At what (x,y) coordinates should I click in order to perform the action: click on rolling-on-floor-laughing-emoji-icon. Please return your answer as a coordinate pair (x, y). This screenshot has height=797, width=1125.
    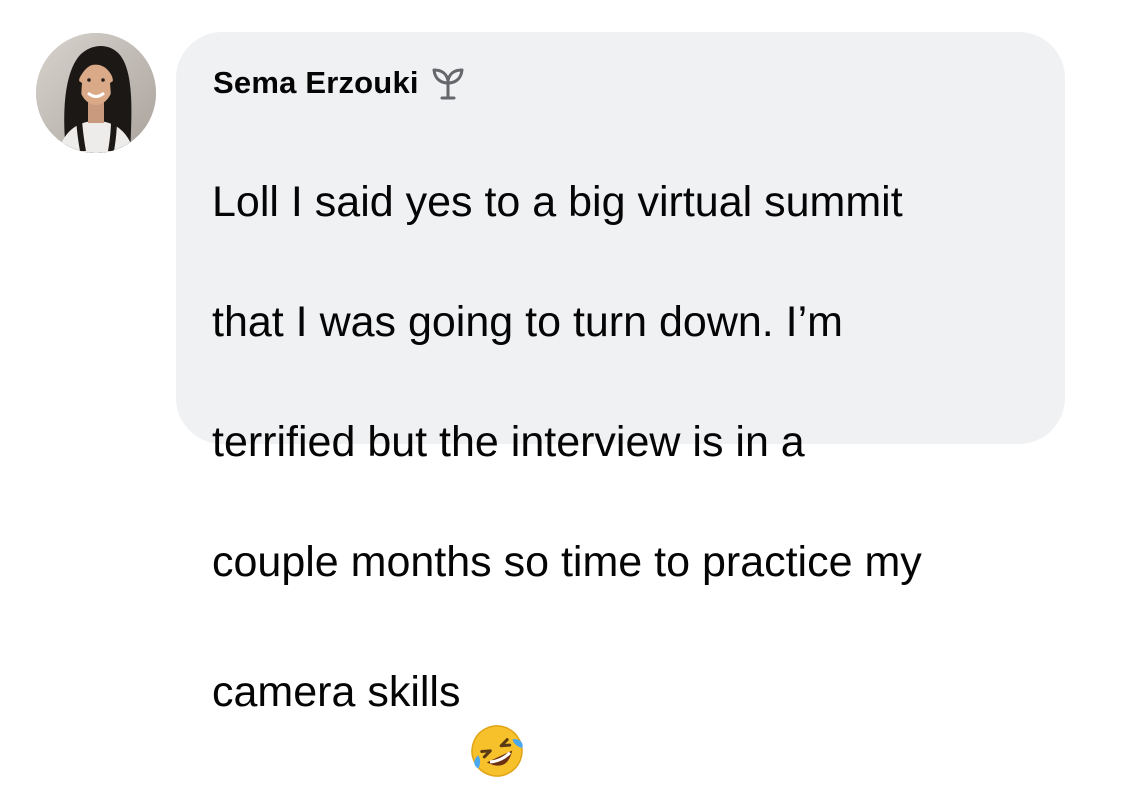
    Looking at the image, I should click on (497, 719).